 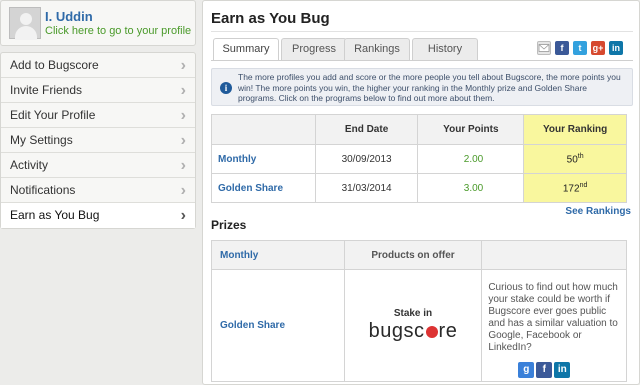 What do you see at coordinates (69, 16) in the screenshot?
I see `profile-name: I. Uddin` at bounding box center [69, 16].